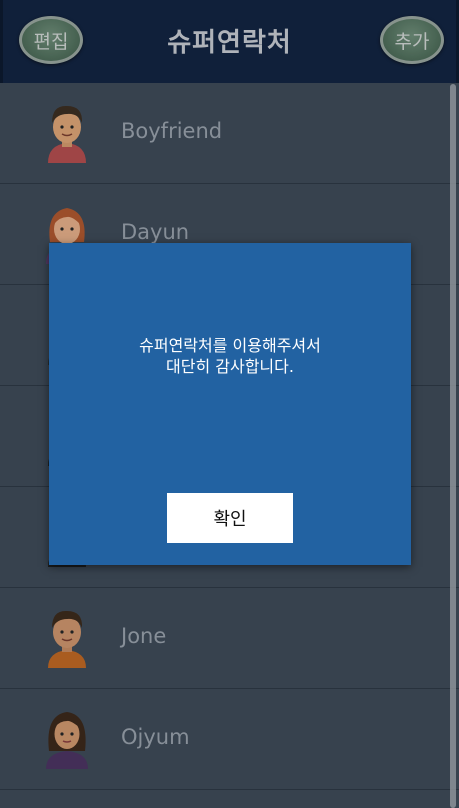  Describe the element at coordinates (230, 366) in the screenshot. I see `dialog-message-line-2: 대단히 감사합니다.` at that location.